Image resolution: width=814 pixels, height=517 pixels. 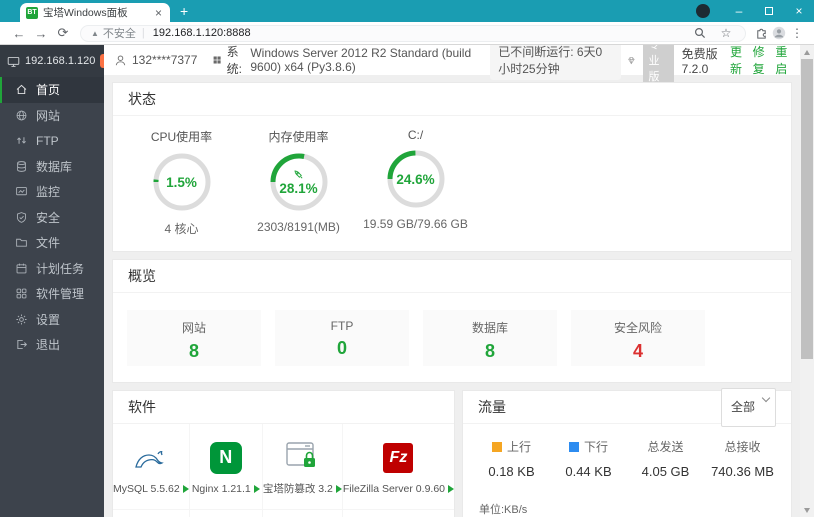 What do you see at coordinates (63, 33) in the screenshot?
I see `reload-icon: ⟳` at bounding box center [63, 33].